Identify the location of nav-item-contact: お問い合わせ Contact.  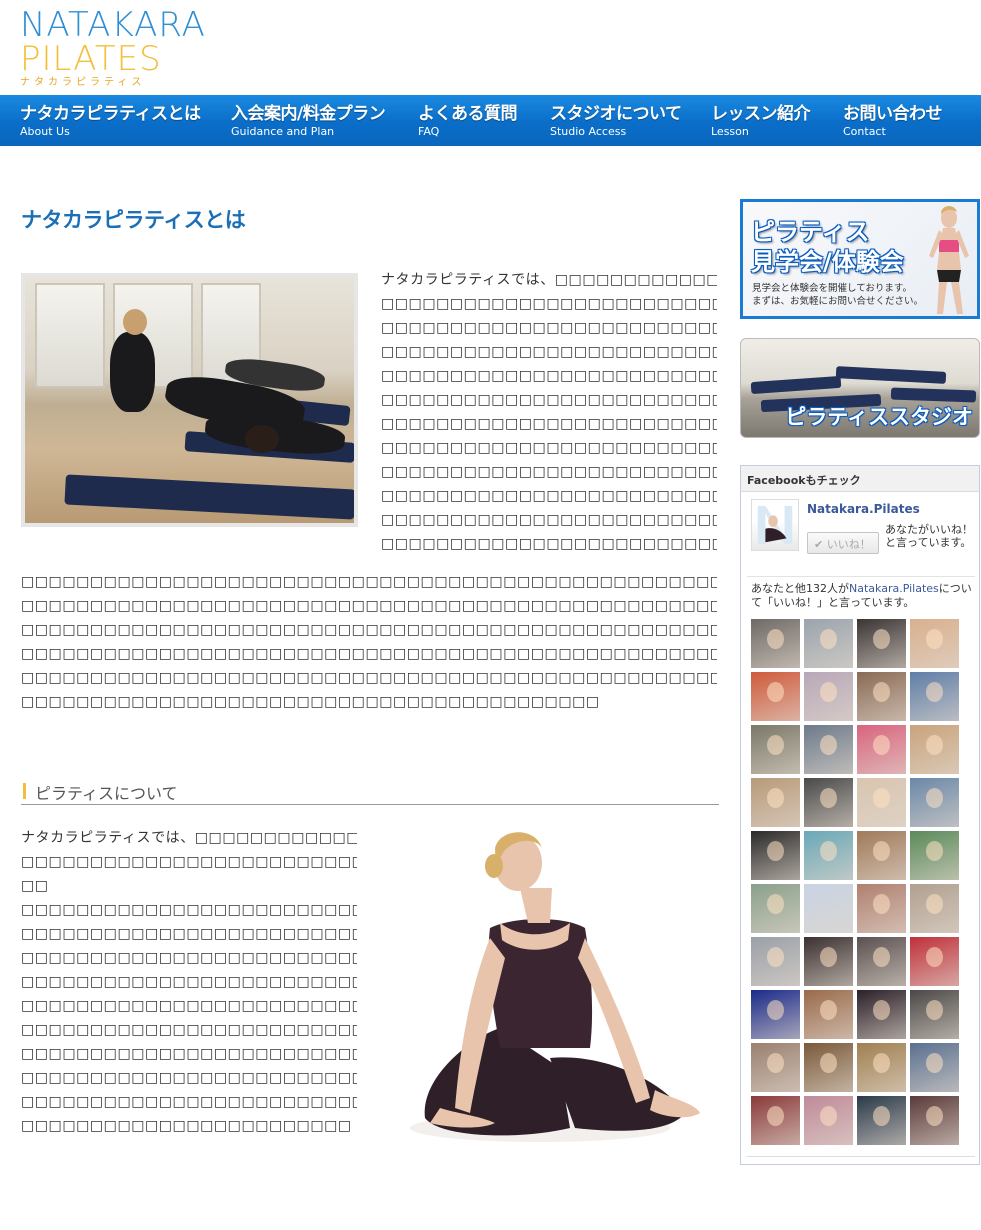
(893, 120).